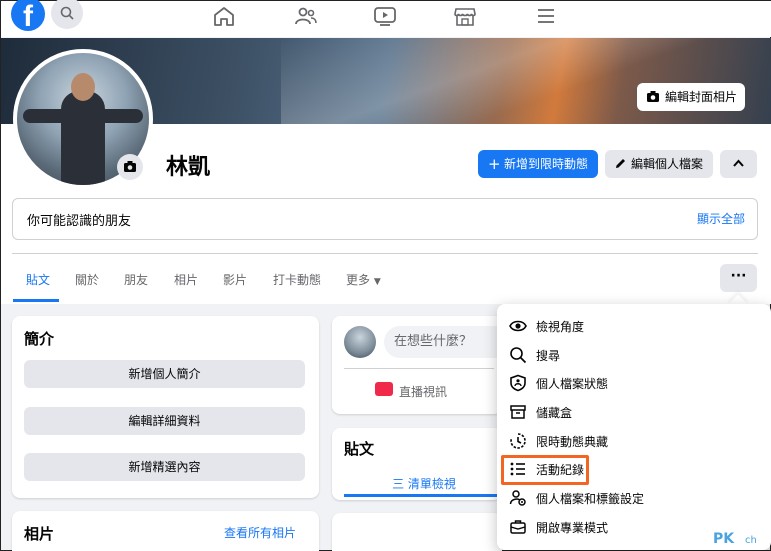 The height and width of the screenshot is (551, 771). I want to click on people-you-may-know-title: 你可能認識的朋友, so click(79, 221).